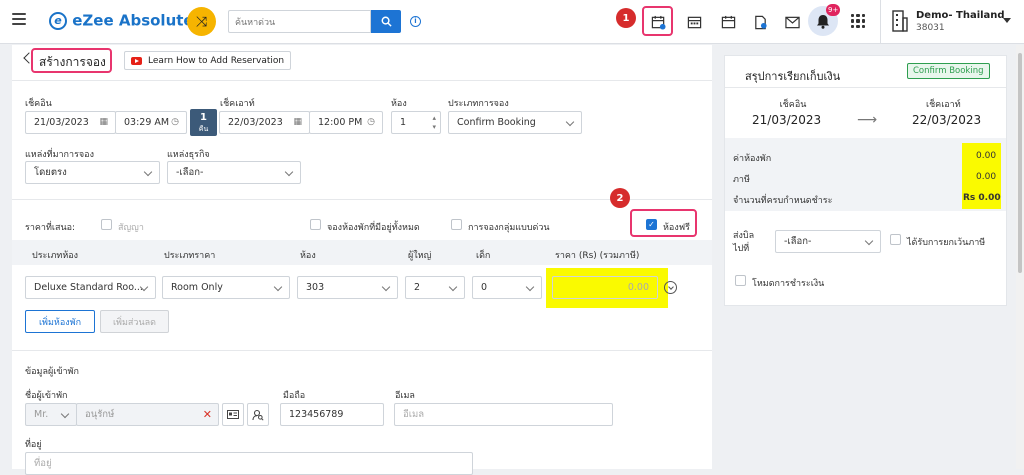  Describe the element at coordinates (19, 19) in the screenshot. I see `menu-icon` at that location.